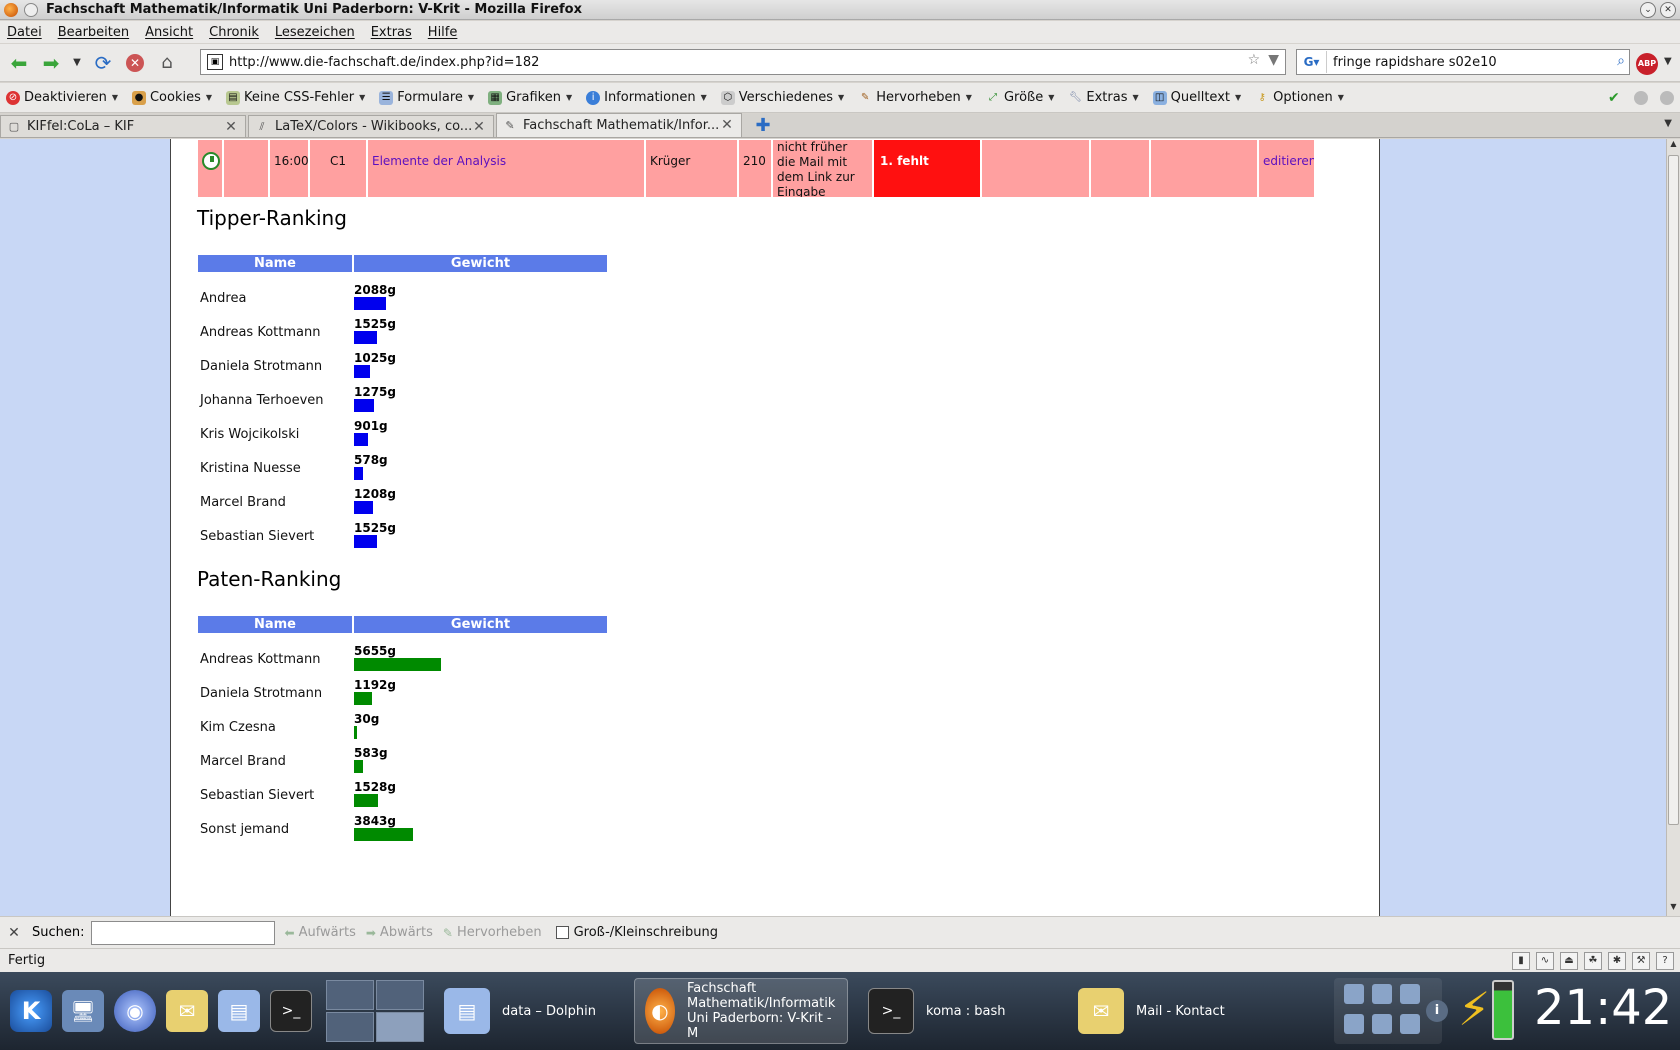 This screenshot has width=1680, height=1050. I want to click on menu-hilfe: Hilfe, so click(443, 32).